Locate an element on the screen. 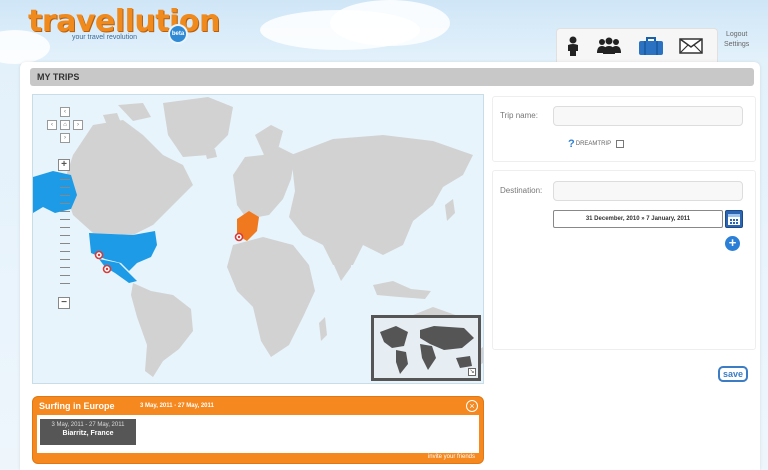 This screenshot has height=470, width=768. pan-home-button: ⌂ is located at coordinates (65, 125).